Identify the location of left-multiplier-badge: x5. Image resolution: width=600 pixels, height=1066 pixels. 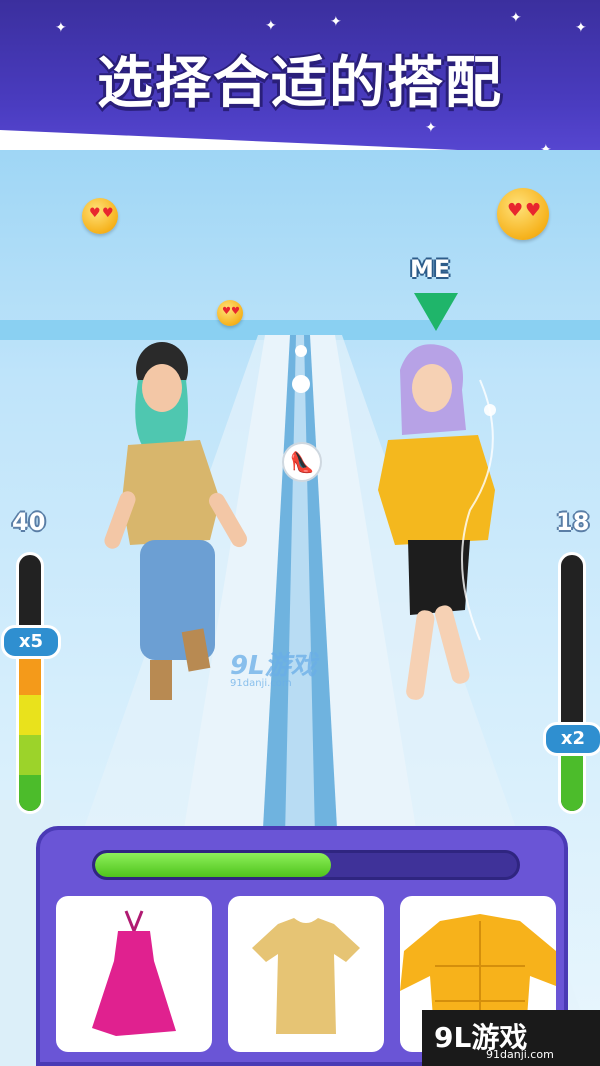
(31, 642).